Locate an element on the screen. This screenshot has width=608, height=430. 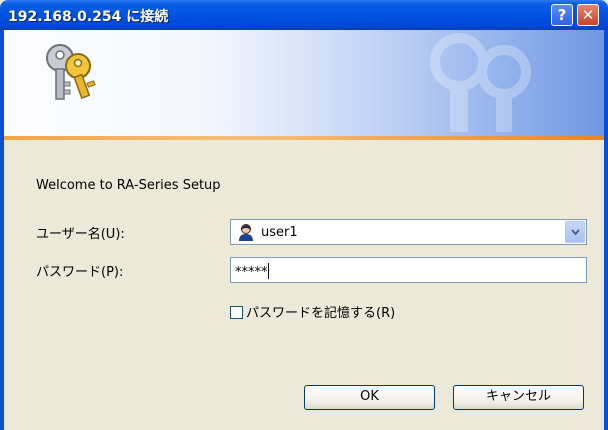
banner-accent-line is located at coordinates (304, 138).